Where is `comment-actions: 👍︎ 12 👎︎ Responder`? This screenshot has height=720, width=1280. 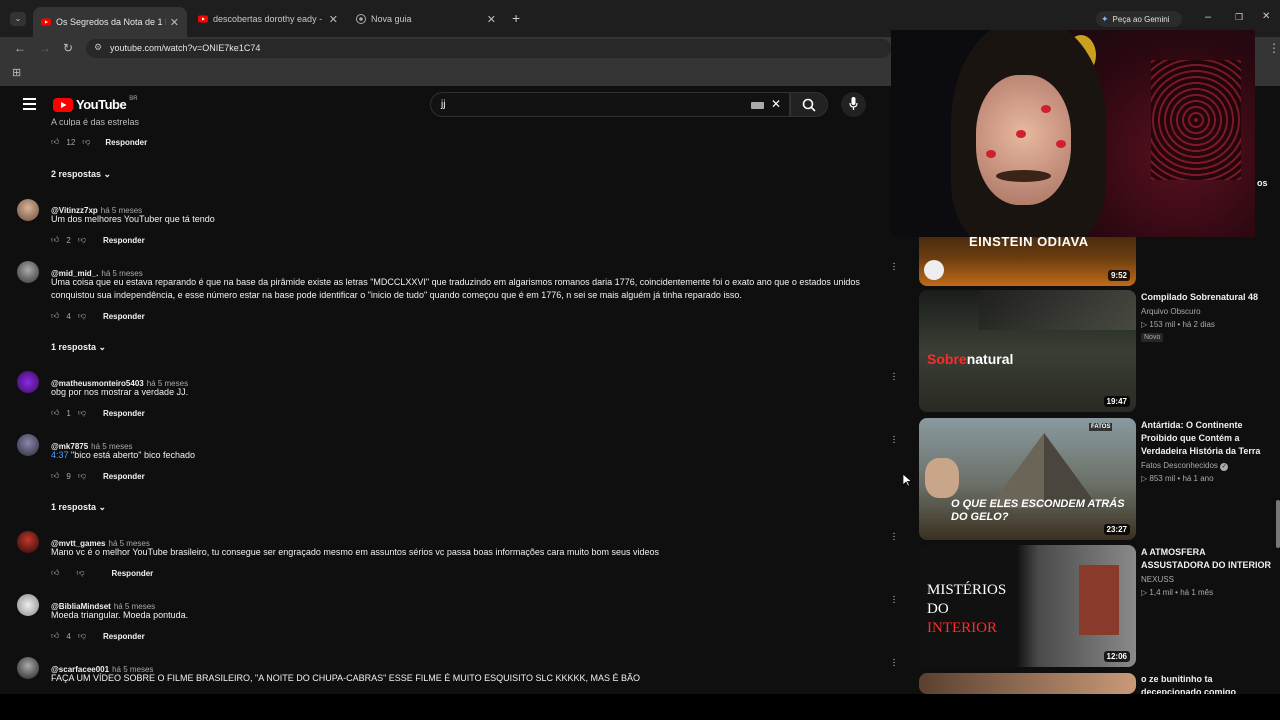
comment-actions: 👍︎ 12 👎︎ Responder is located at coordinates (99, 142).